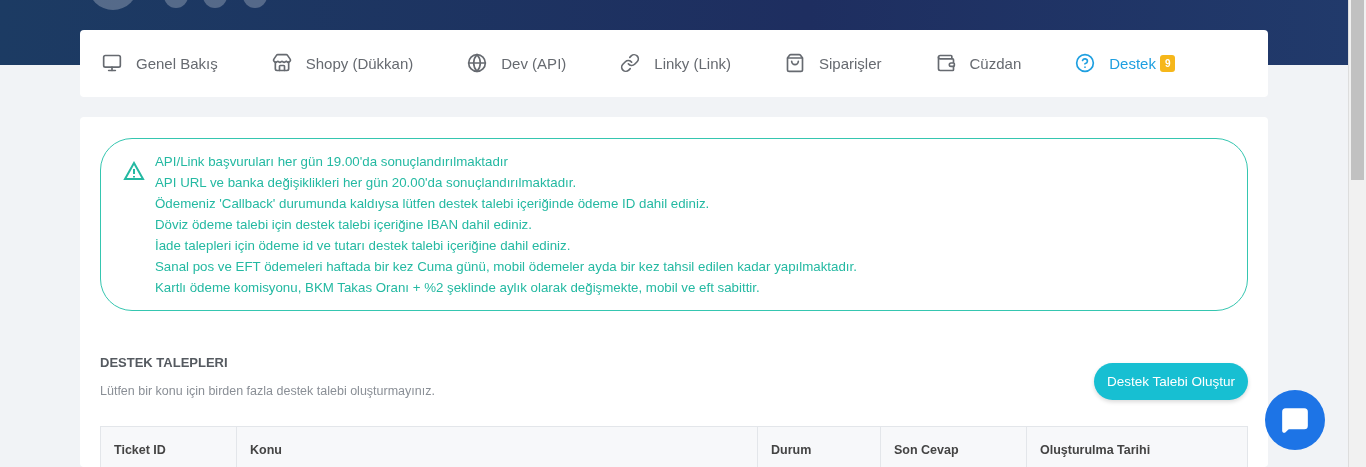  I want to click on column-header: Durum, so click(818, 447).